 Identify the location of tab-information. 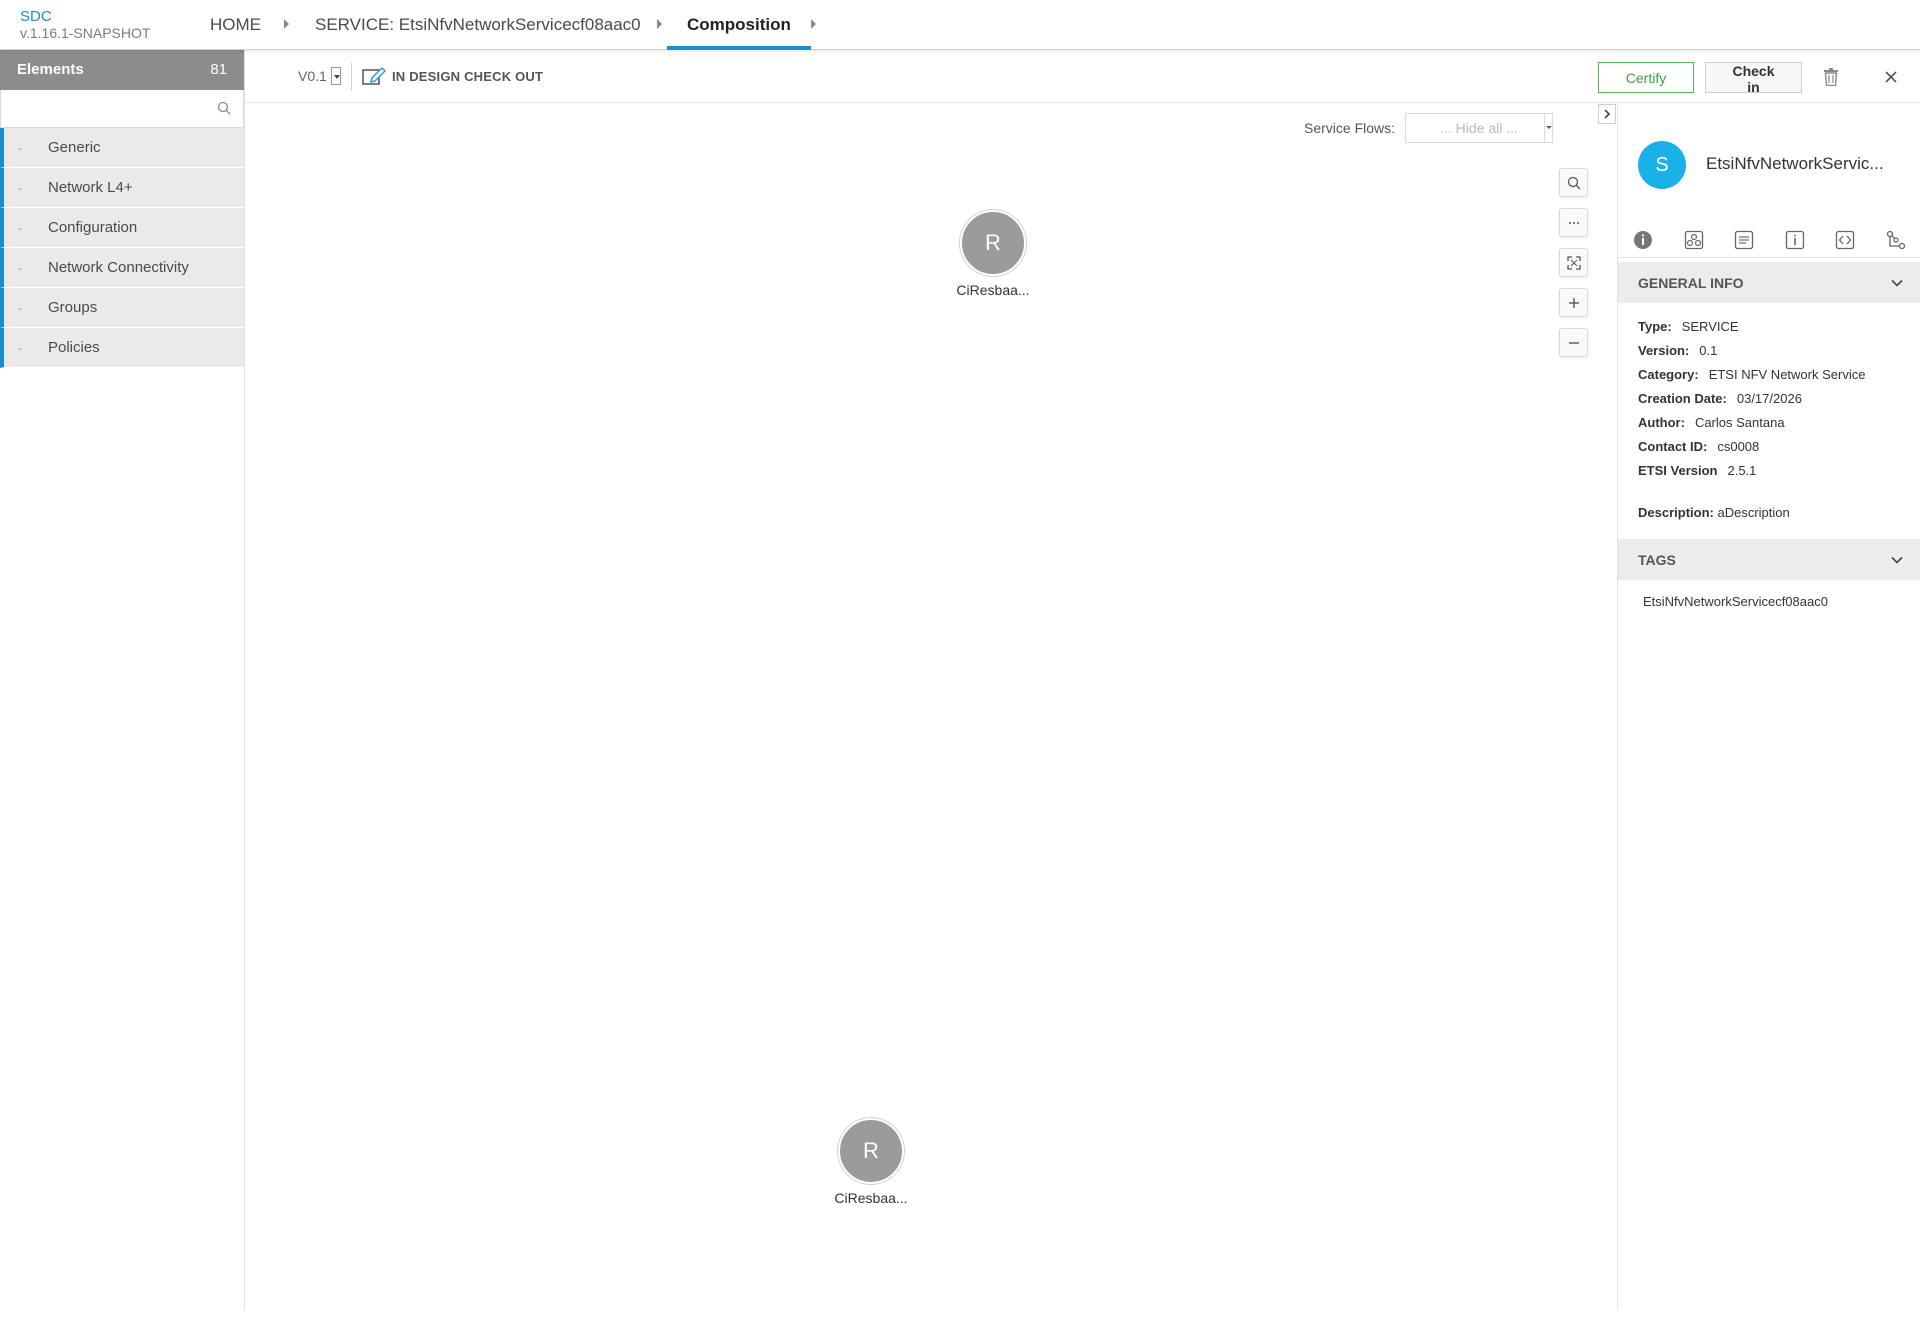
(1795, 239).